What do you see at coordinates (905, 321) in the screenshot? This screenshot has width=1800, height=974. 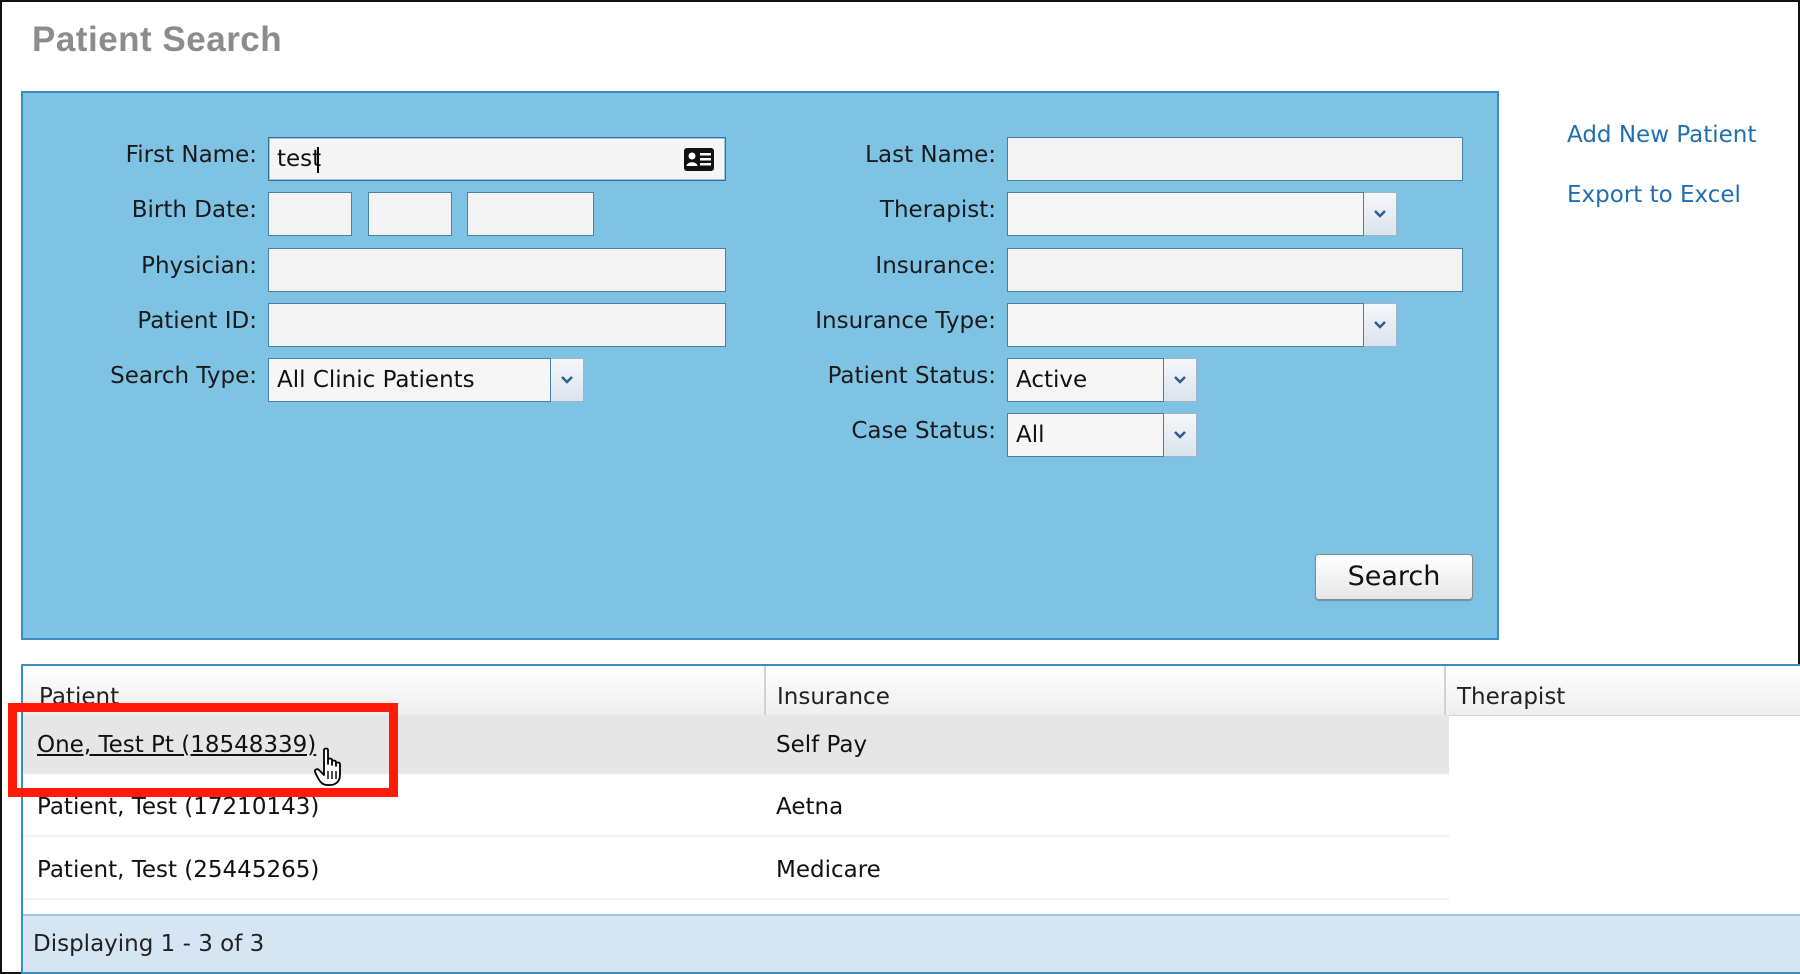 I see `insurance-type-label: Insurance Type:` at bounding box center [905, 321].